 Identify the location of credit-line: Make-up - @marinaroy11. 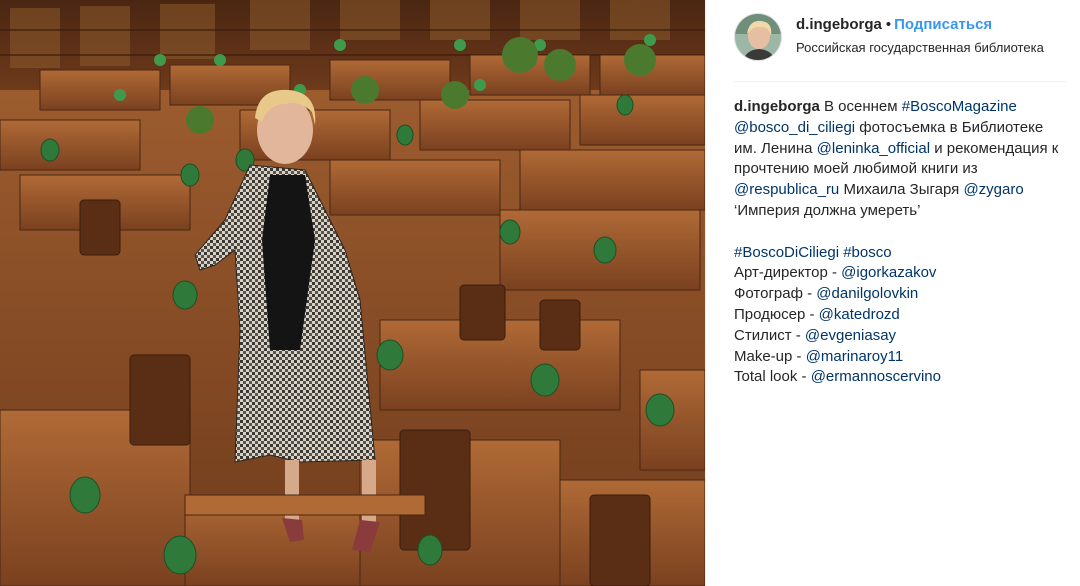
(900, 357).